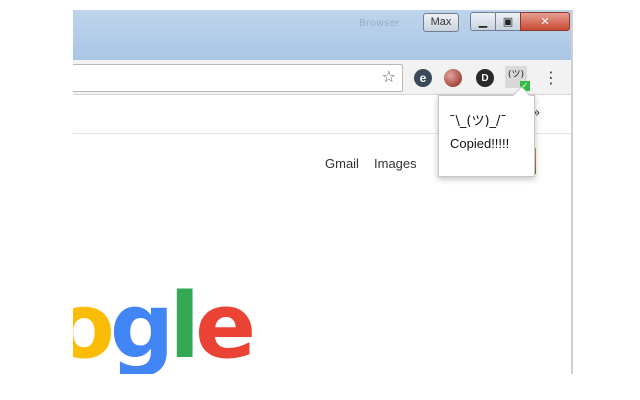 The width and height of the screenshot is (640, 400). I want to click on bookmark-star-icon: ☆, so click(389, 76).